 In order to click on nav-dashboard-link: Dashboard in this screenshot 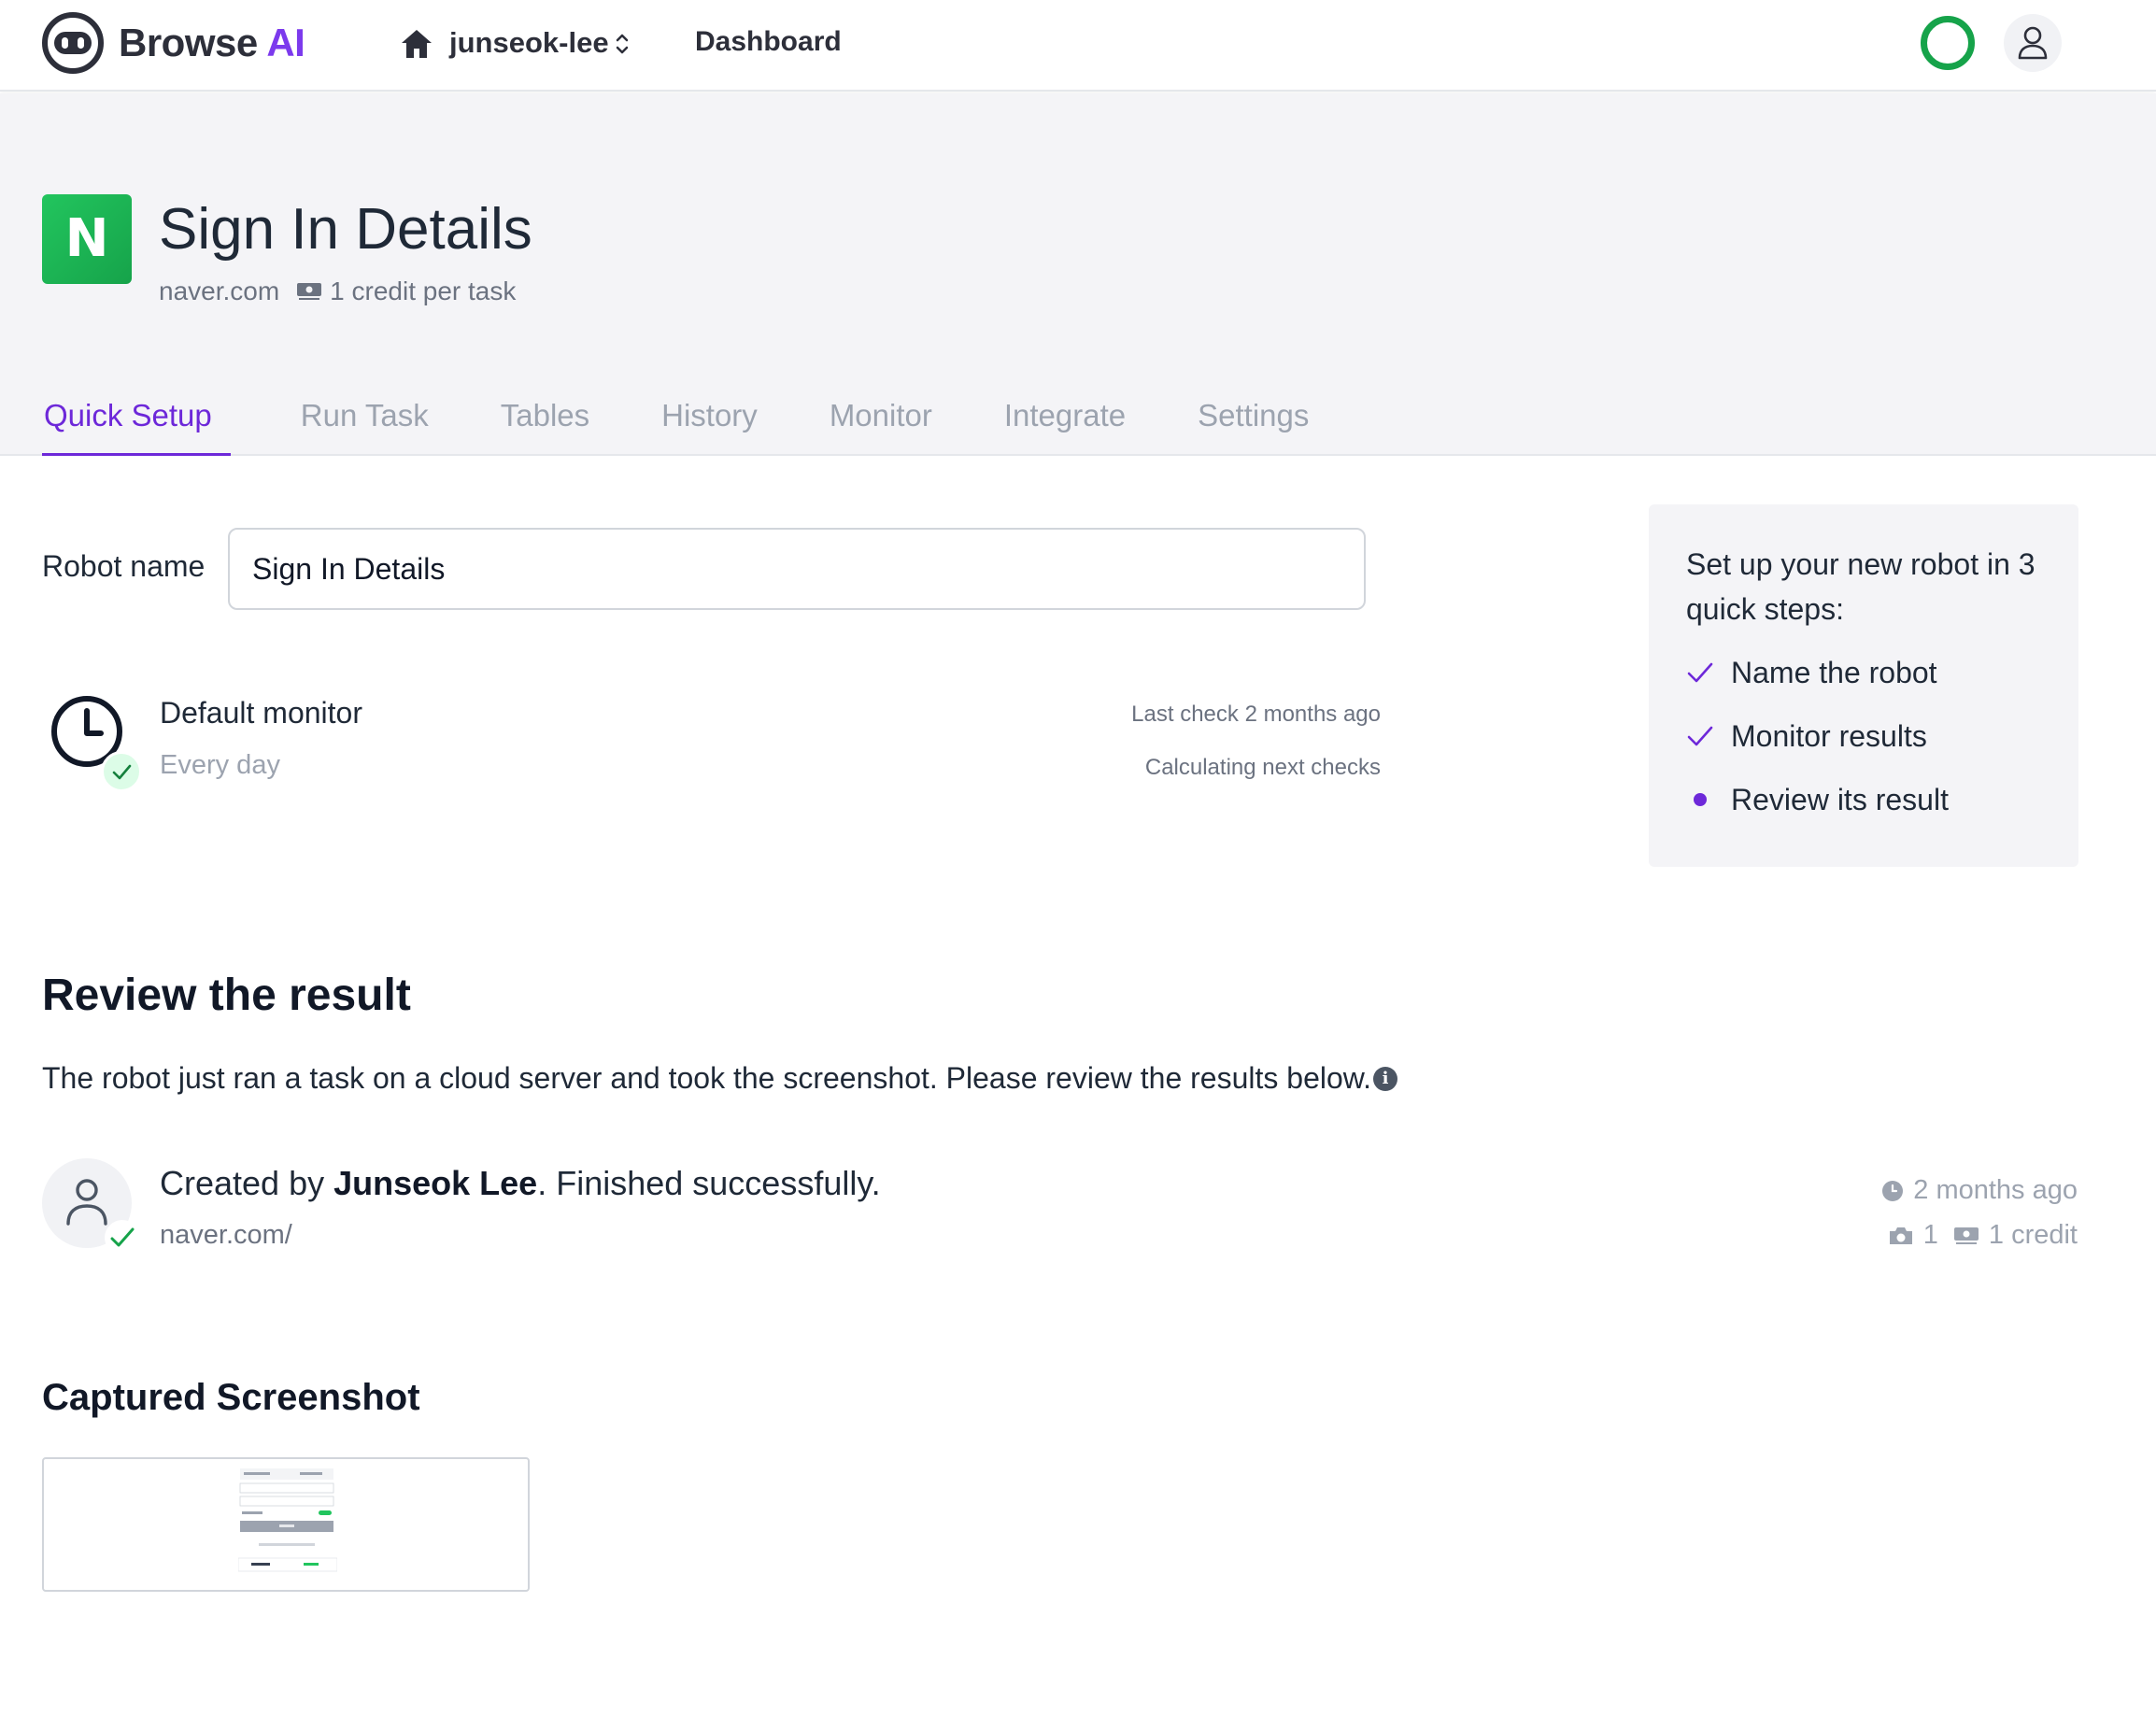, I will do `click(768, 42)`.